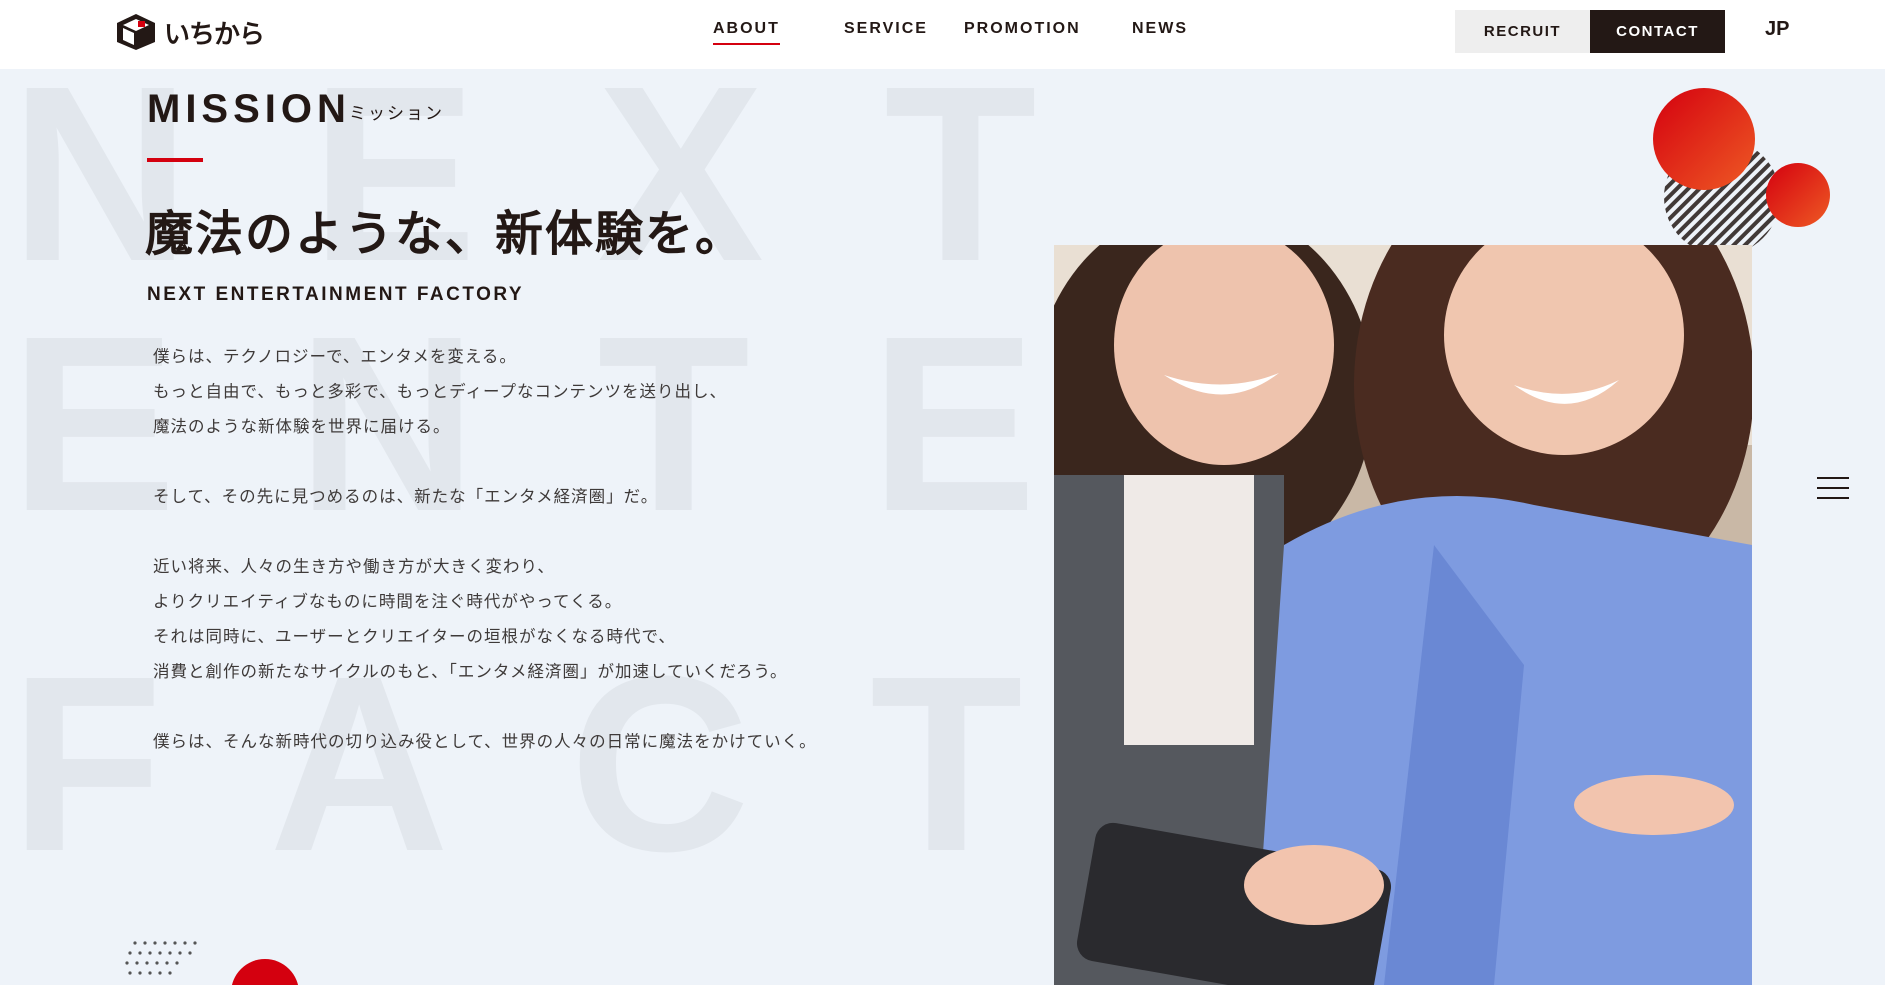 This screenshot has width=1885, height=985. I want to click on body-line: もっと自由で、もっと多彩で、もっとディープなコンテンツを送り出し、, so click(440, 391).